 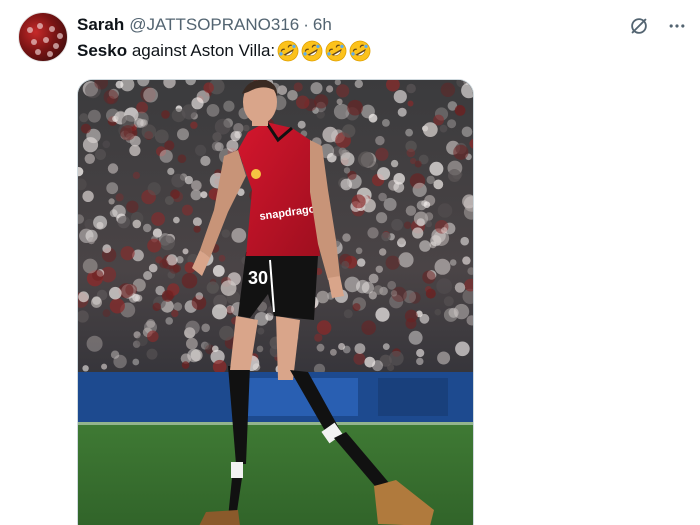 What do you see at coordinates (639, 26) in the screenshot?
I see `grok-icon` at bounding box center [639, 26].